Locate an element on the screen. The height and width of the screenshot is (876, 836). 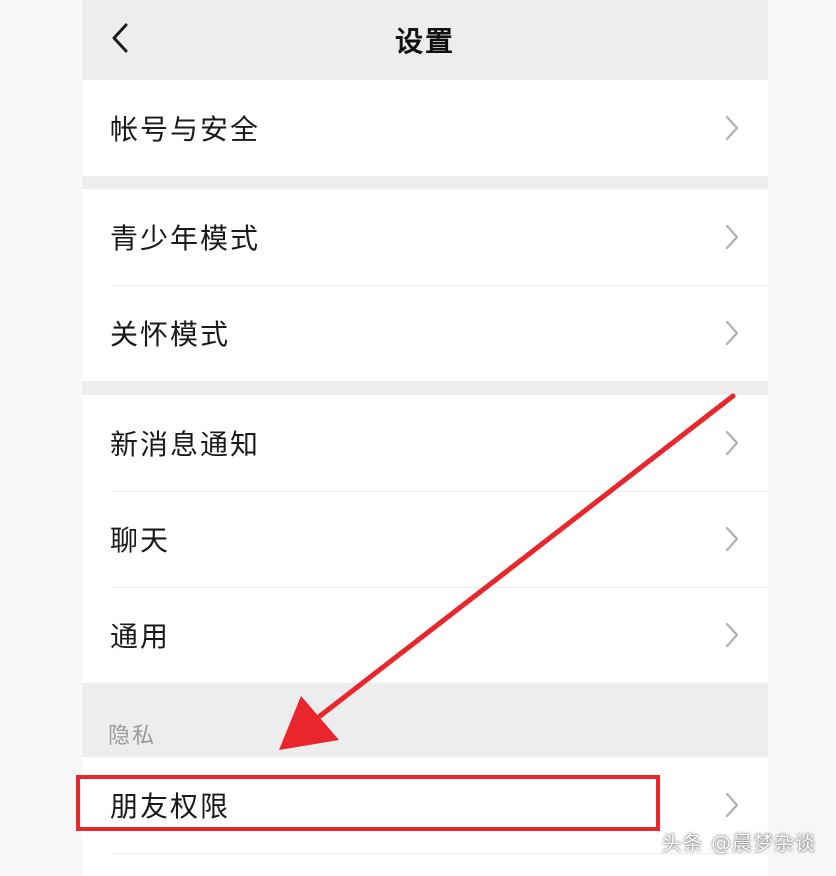
cell-label: 通用 is located at coordinates (140, 636).